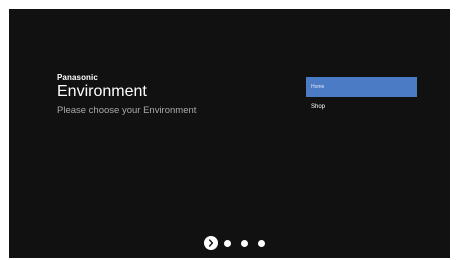  Describe the element at coordinates (234, 243) in the screenshot. I see `setup-step-indicator` at that location.